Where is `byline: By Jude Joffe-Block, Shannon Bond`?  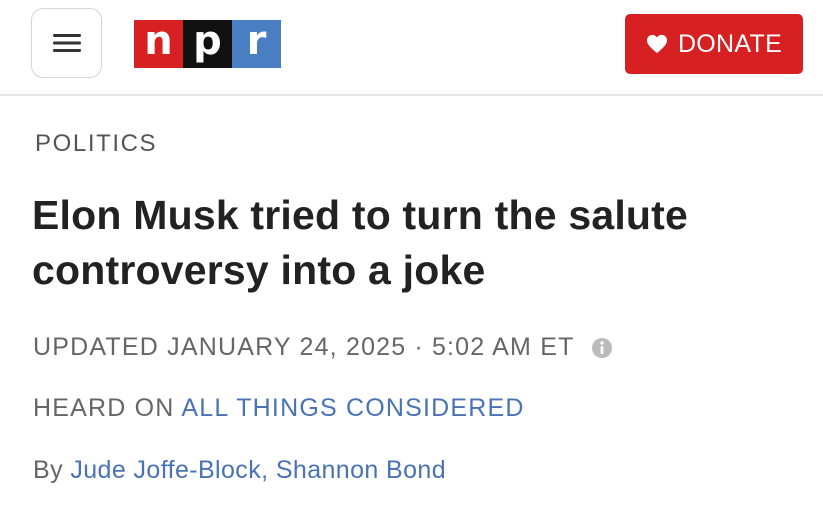
byline: By Jude Joffe-Block, Shannon Bond is located at coordinates (239, 470).